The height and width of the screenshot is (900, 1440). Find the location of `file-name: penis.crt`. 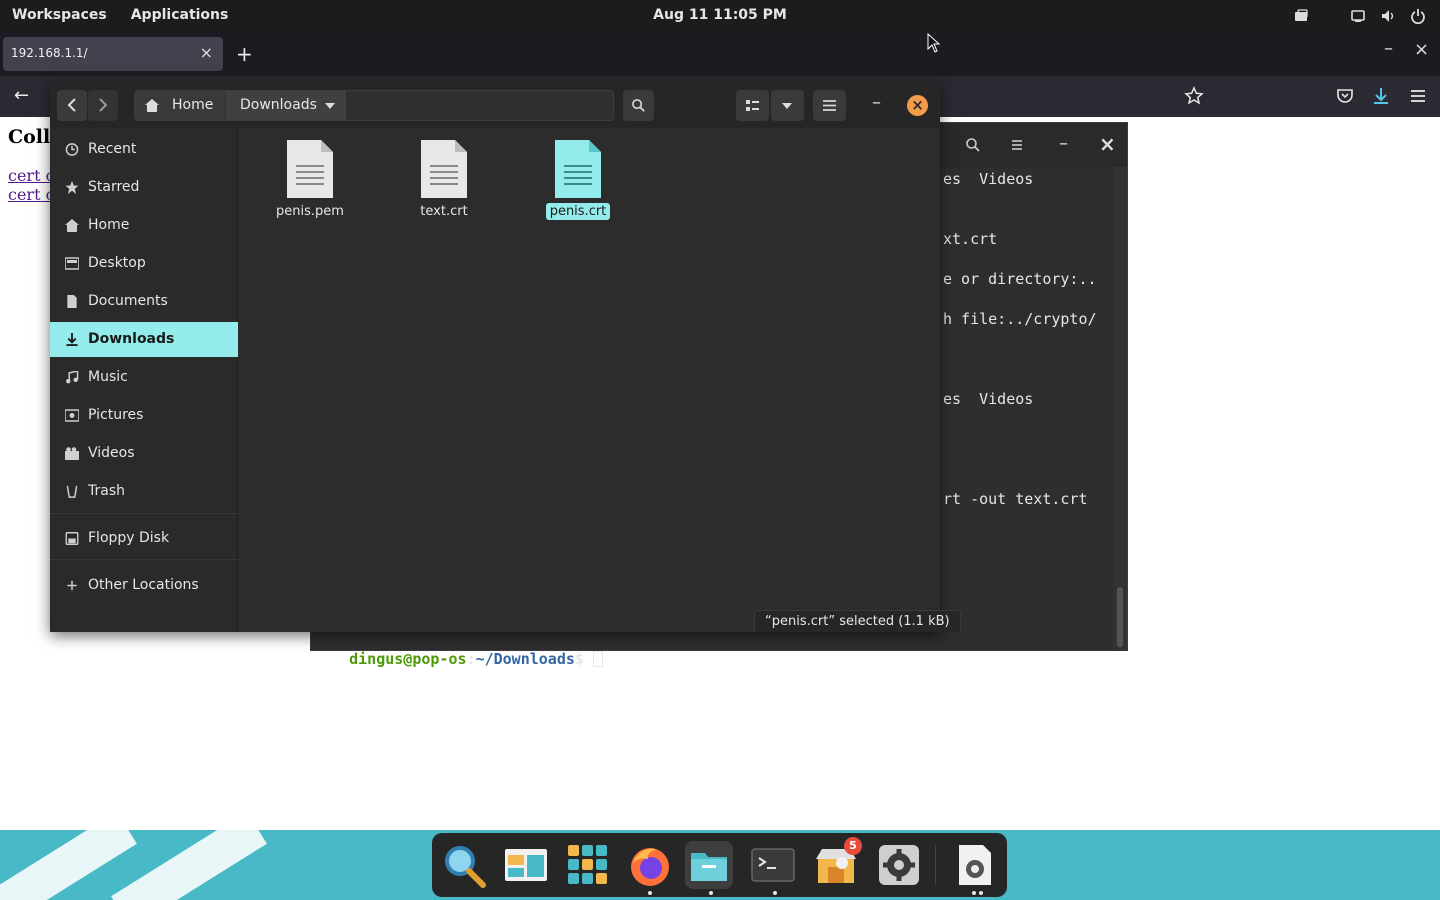

file-name: penis.crt is located at coordinates (578, 211).